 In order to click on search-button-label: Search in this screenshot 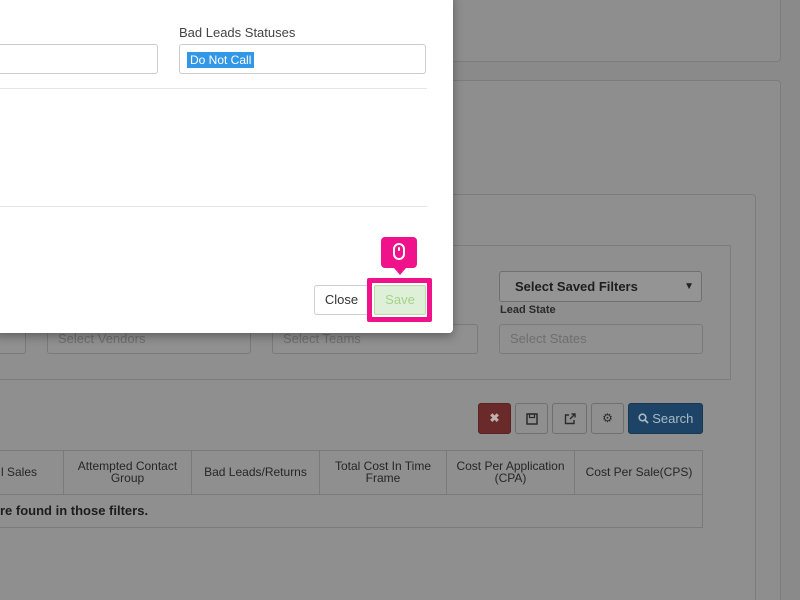, I will do `click(673, 418)`.